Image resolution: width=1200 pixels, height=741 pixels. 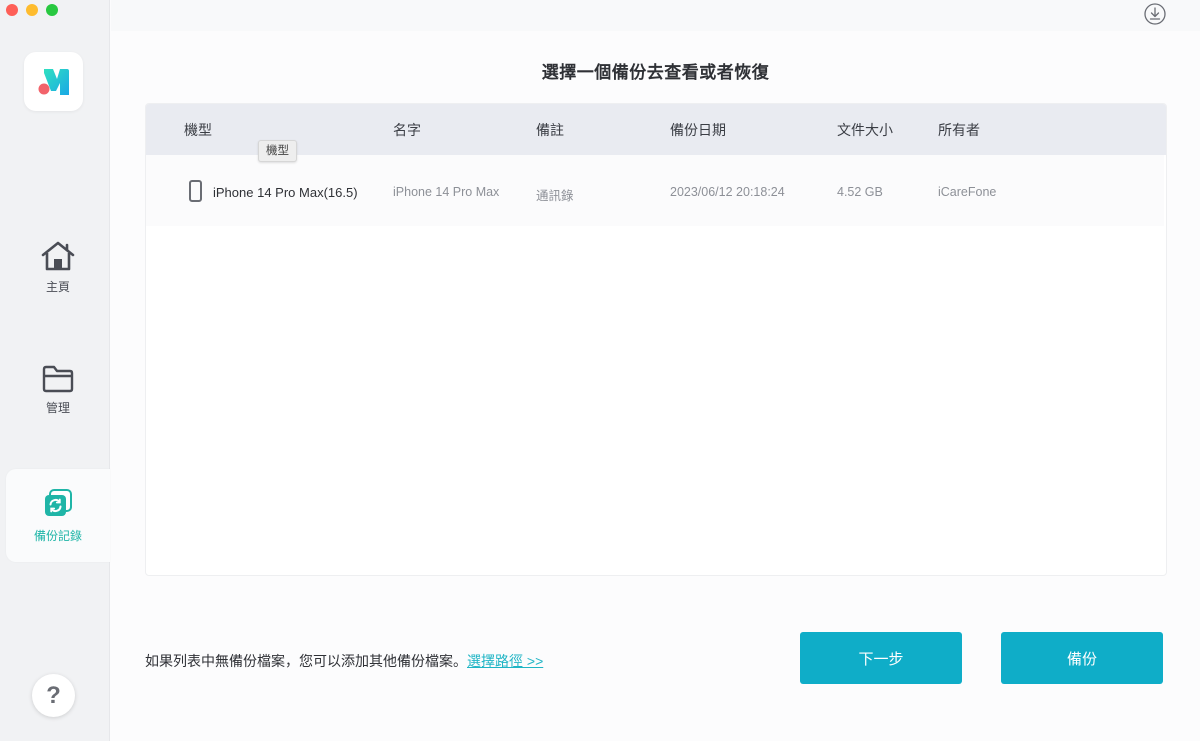 I want to click on help-button: ?, so click(x=53, y=695).